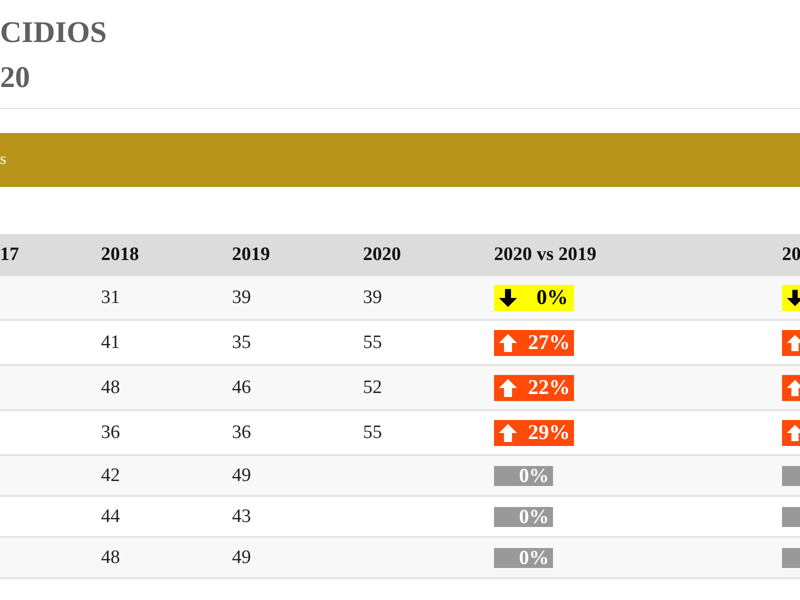 The image size is (800, 600). I want to click on table-cell: 35, so click(241, 342).